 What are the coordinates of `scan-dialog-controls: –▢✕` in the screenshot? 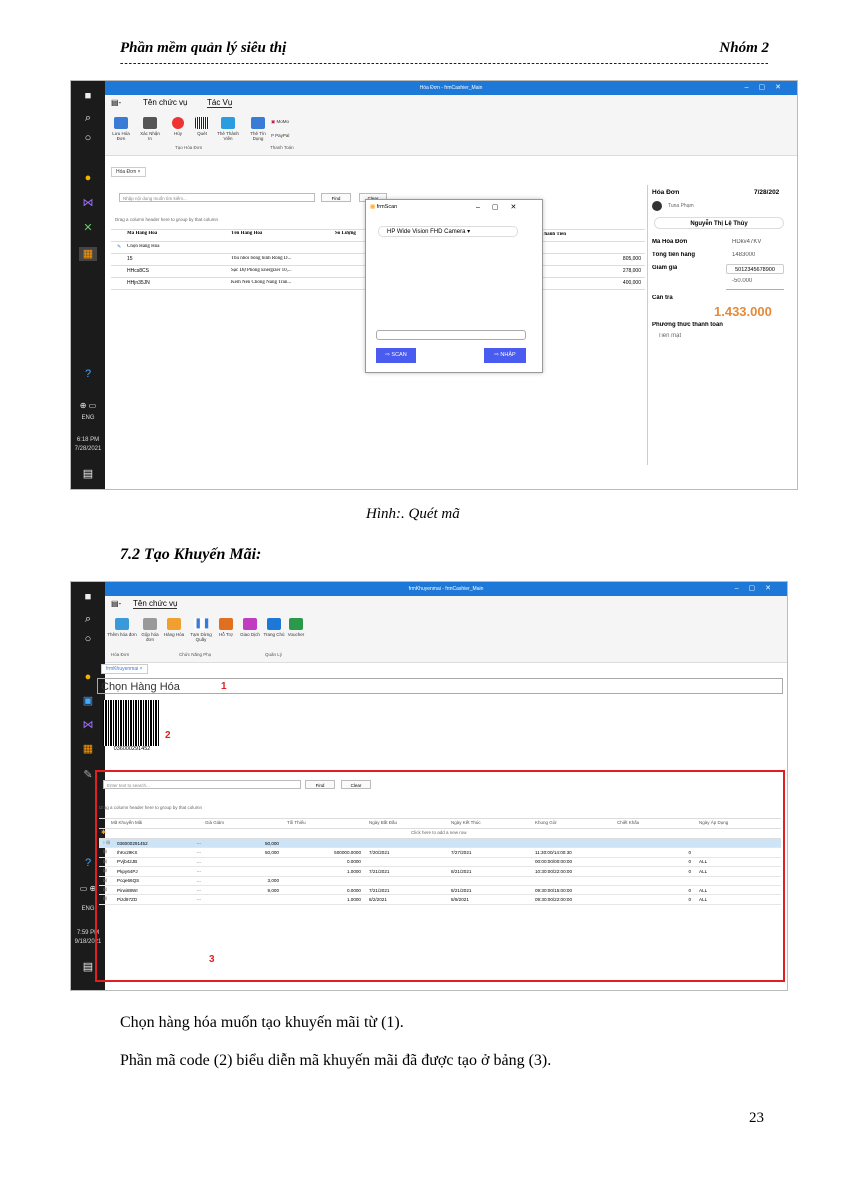 It's located at (502, 207).